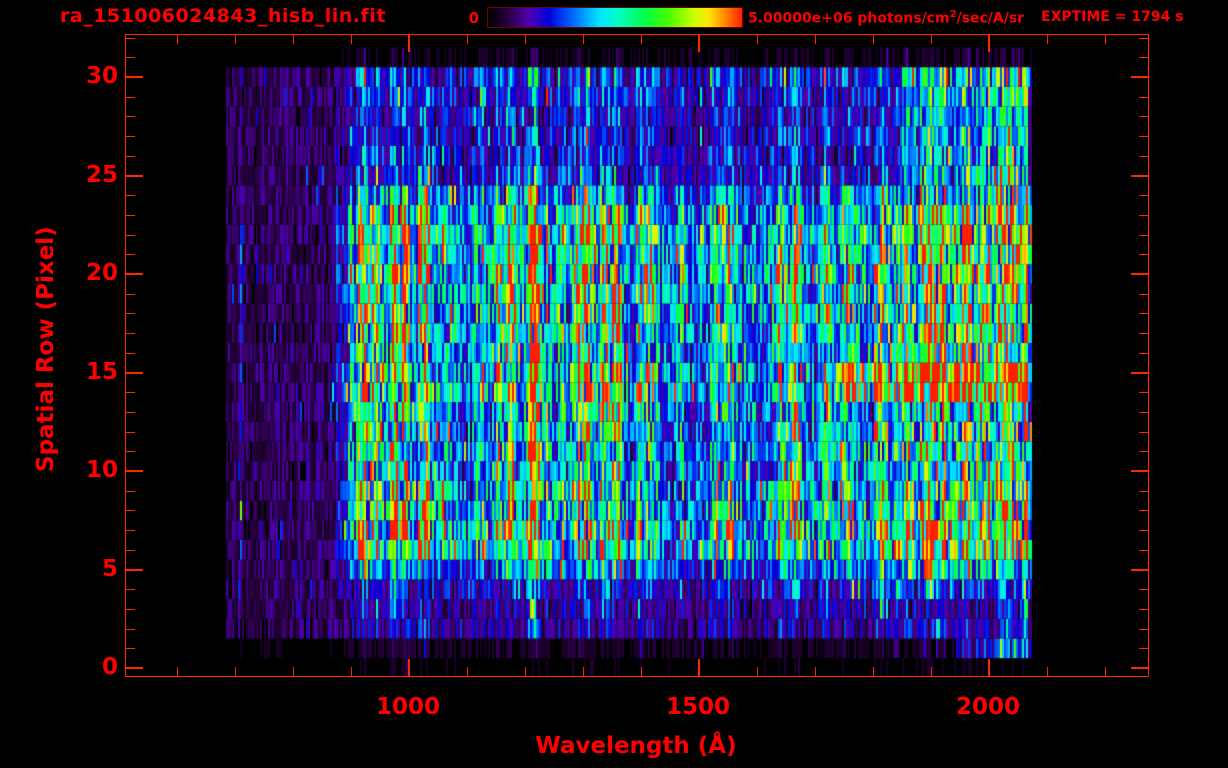 Image resolution: width=1228 pixels, height=768 pixels. Describe the element at coordinates (109, 667) in the screenshot. I see `y-tick-label: 0` at that location.